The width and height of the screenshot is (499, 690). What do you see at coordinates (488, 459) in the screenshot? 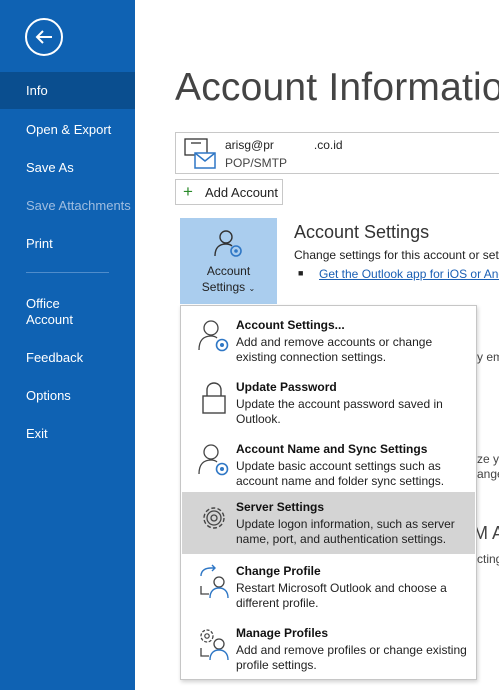
I see `background-text: ze yo` at bounding box center [488, 459].